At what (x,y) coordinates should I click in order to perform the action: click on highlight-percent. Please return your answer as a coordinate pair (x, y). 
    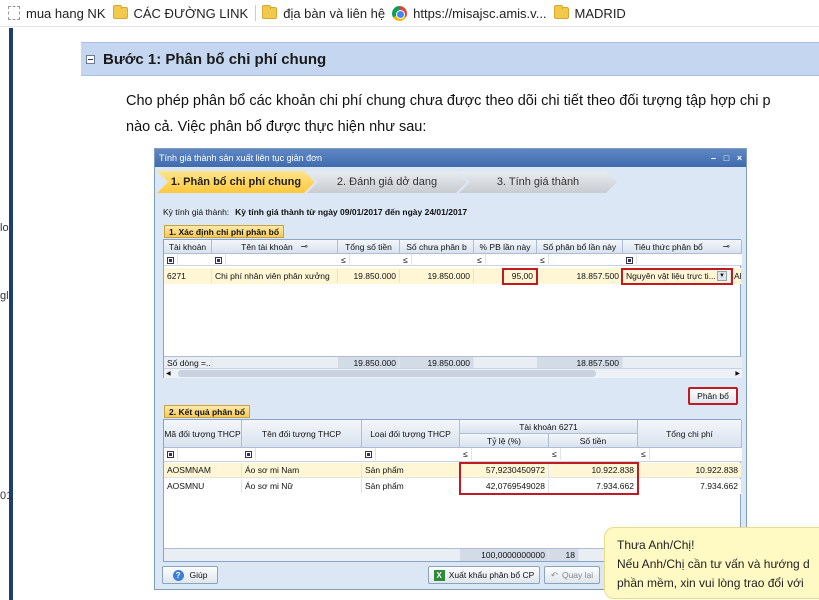
    Looking at the image, I should click on (520, 276).